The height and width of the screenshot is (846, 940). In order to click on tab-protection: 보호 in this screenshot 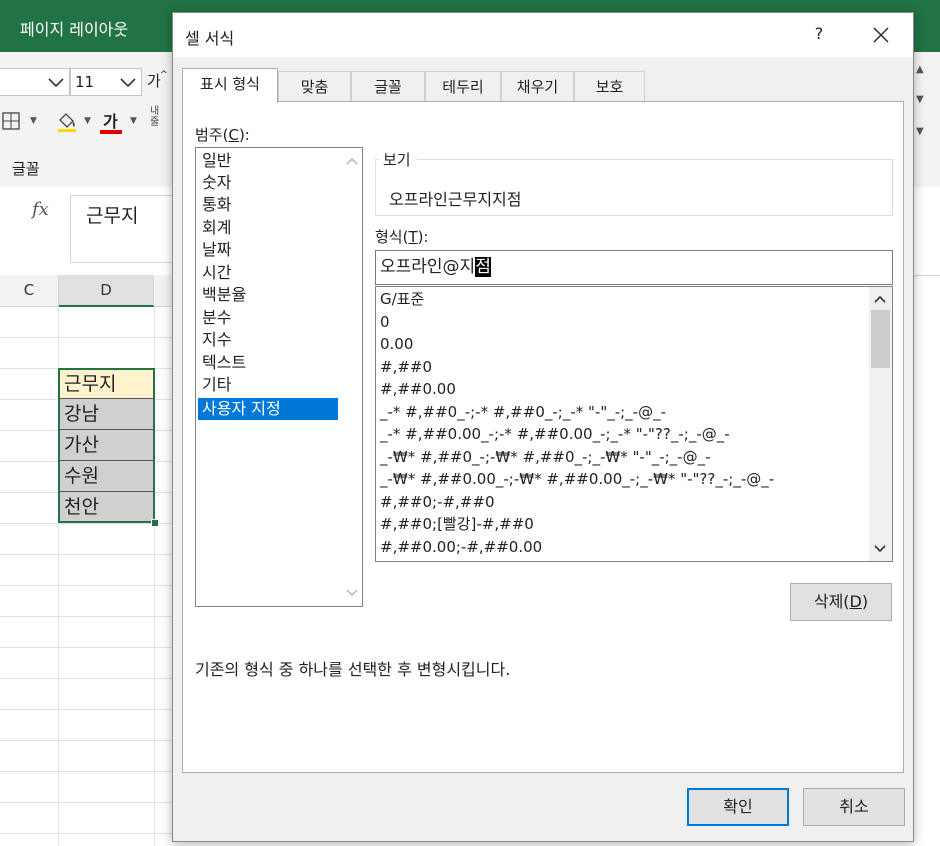, I will do `click(609, 86)`.